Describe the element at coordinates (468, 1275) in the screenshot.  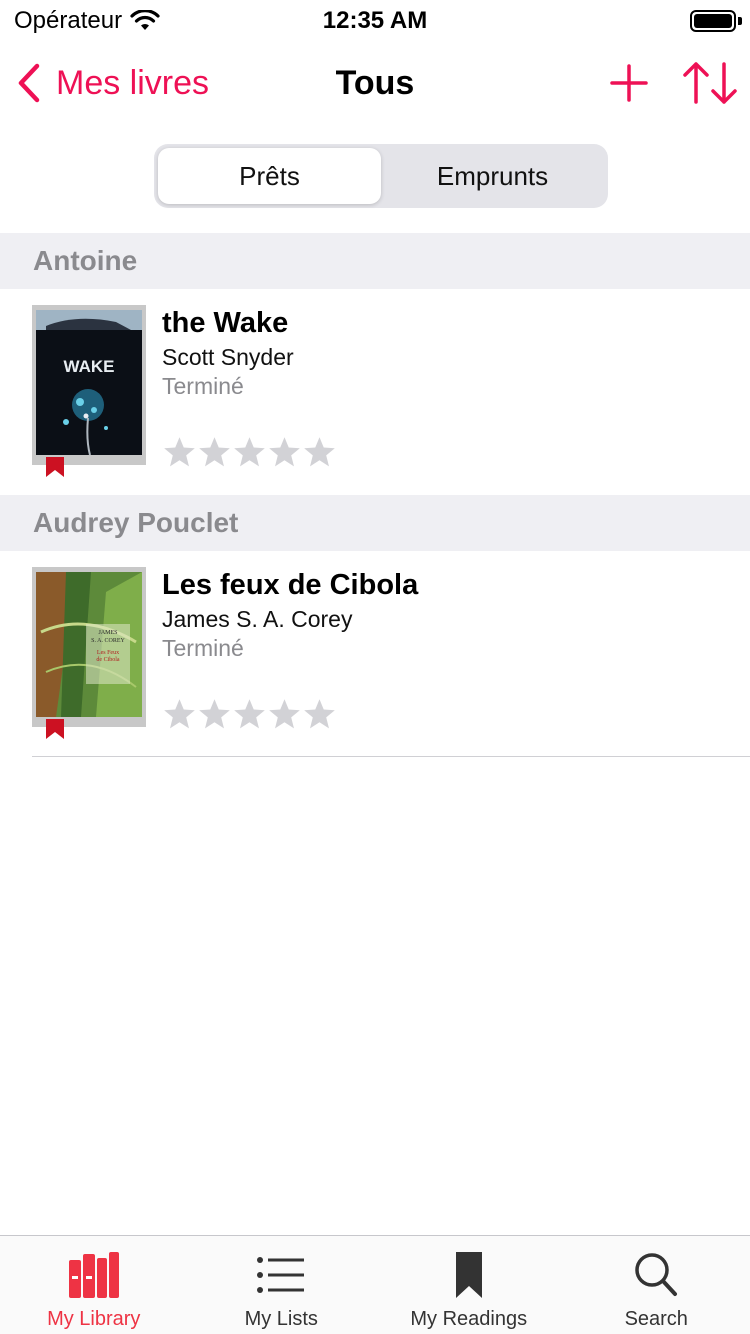
I see `bookmark-icon` at that location.